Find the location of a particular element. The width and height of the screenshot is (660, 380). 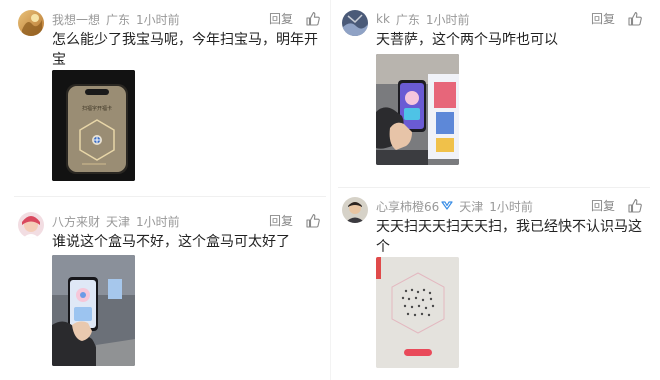

comment-text: 谁说这个盒马不好，这个盒马可太好了 is located at coordinates (171, 242).